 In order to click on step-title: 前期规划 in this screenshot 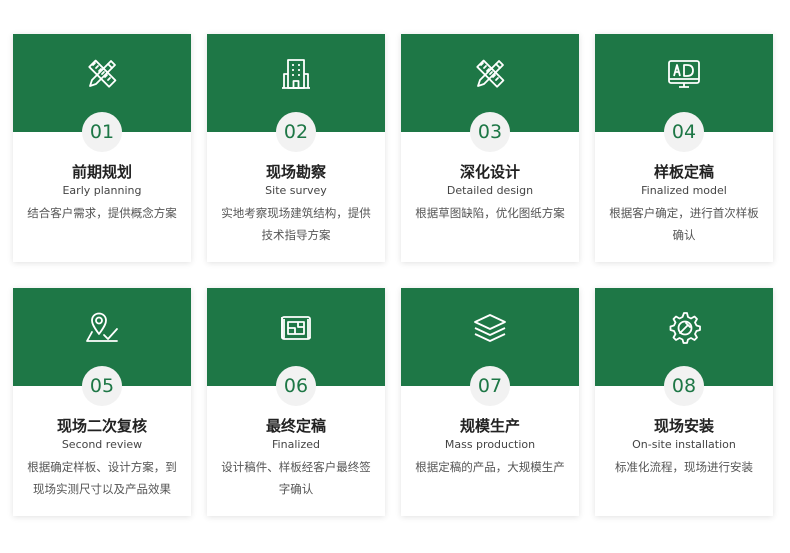, I will do `click(101, 172)`.